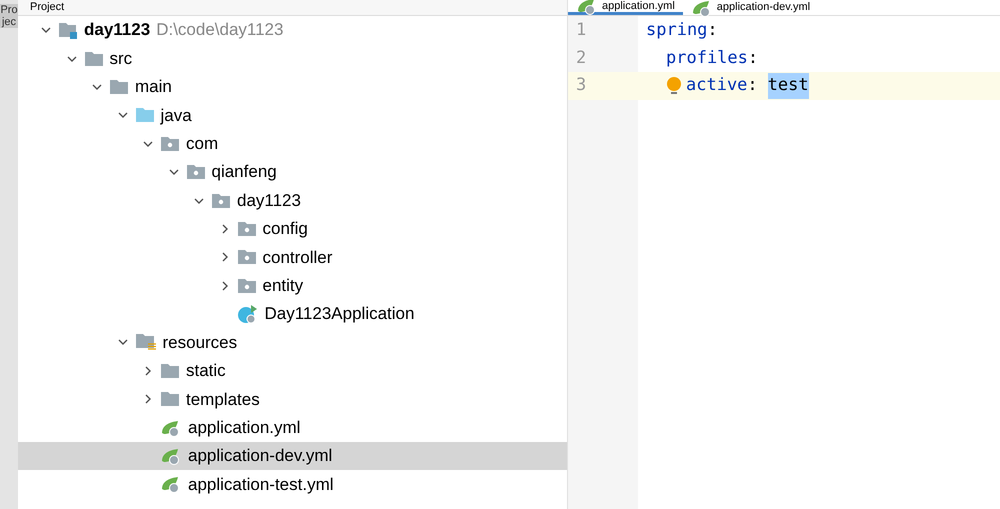 This screenshot has width=1000, height=509. What do you see at coordinates (292, 172) in the screenshot?
I see `tree-row: qianfeng` at bounding box center [292, 172].